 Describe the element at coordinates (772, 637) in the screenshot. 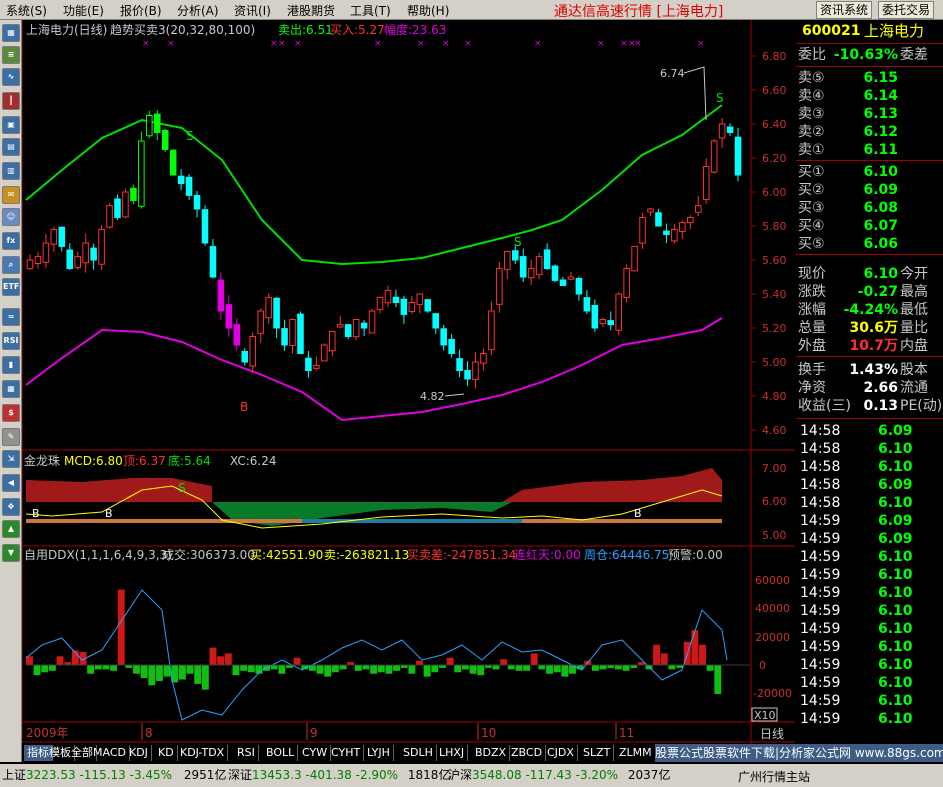

I see `ddx-axis-3: 20000` at that location.